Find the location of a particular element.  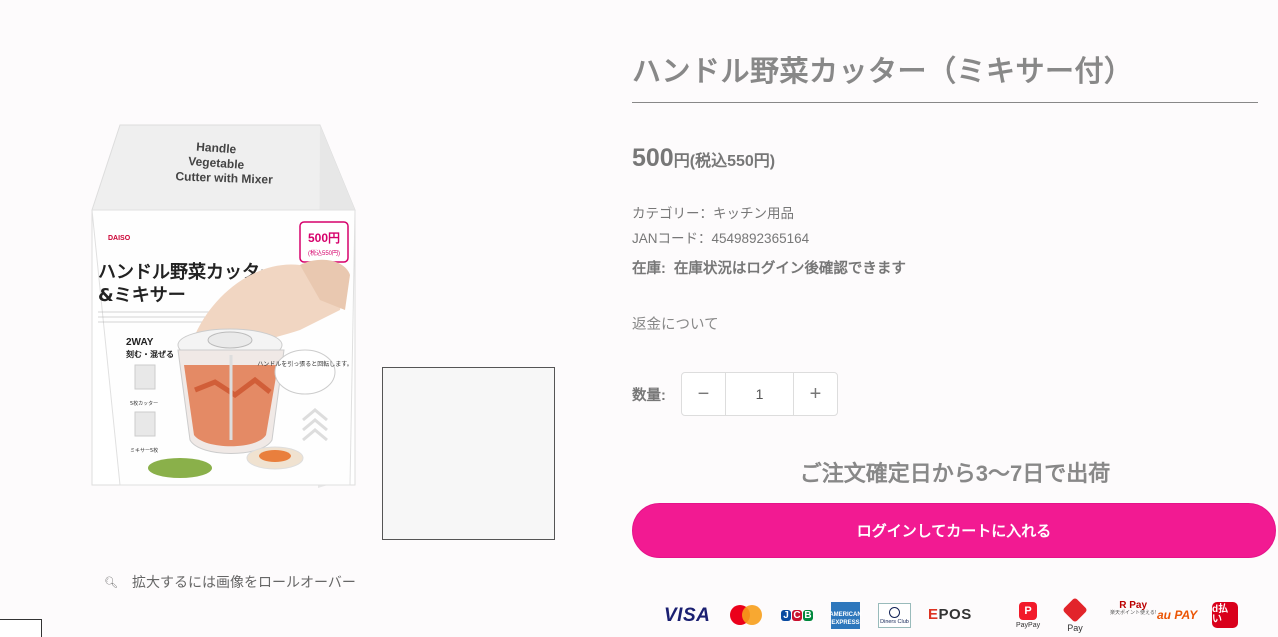

zoom-hint-text: 拡大するには画像をロールオーバー is located at coordinates (243, 582).